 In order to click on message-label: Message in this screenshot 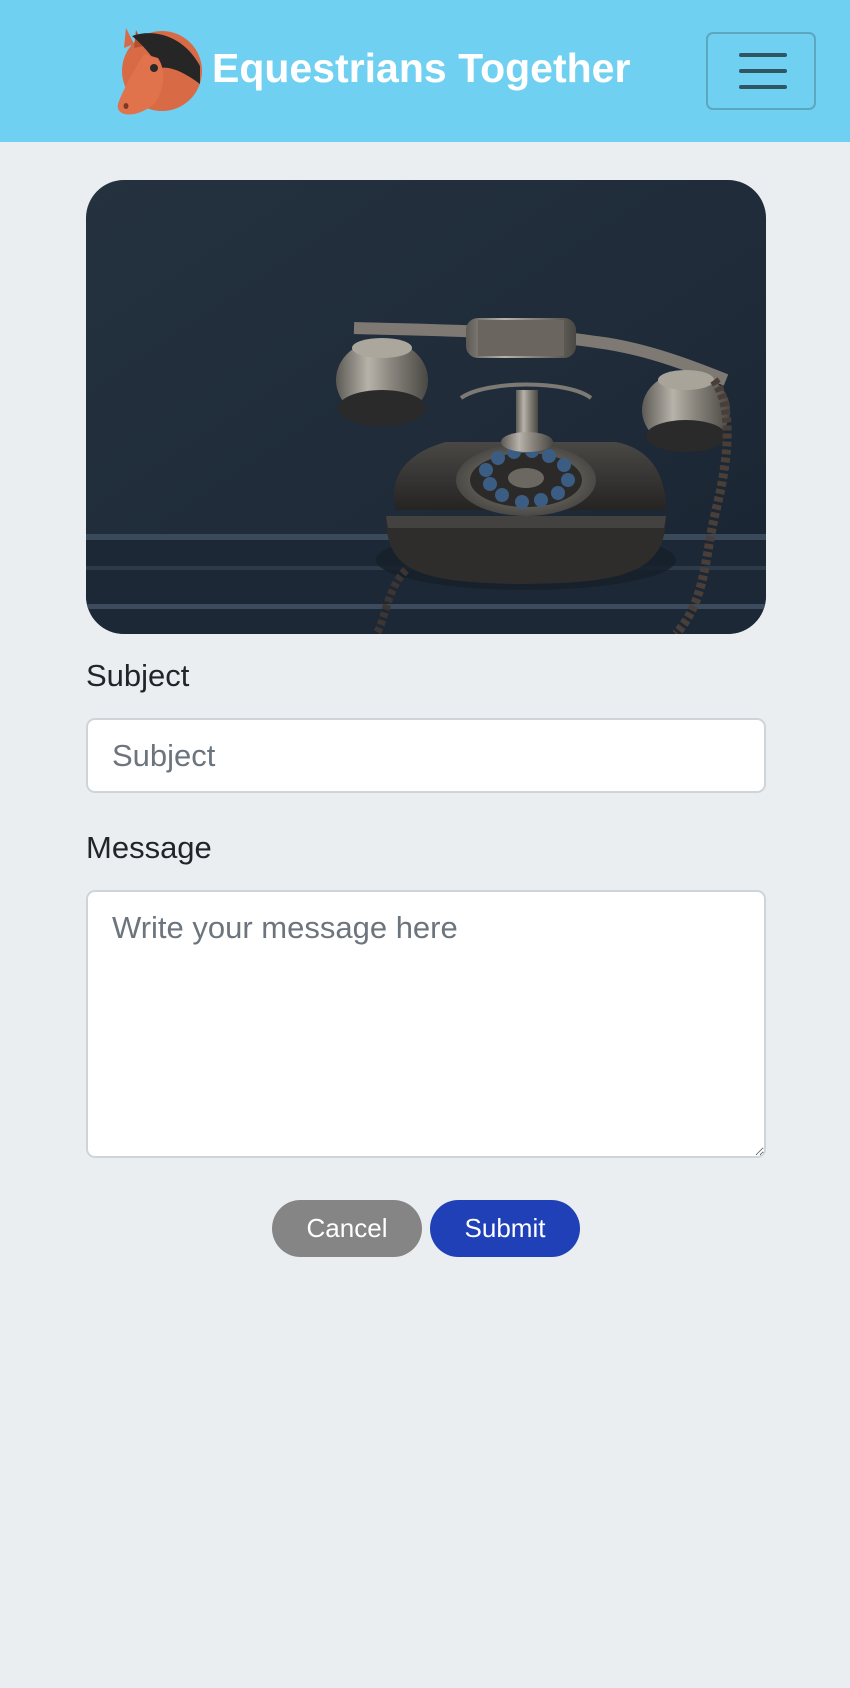, I will do `click(149, 847)`.